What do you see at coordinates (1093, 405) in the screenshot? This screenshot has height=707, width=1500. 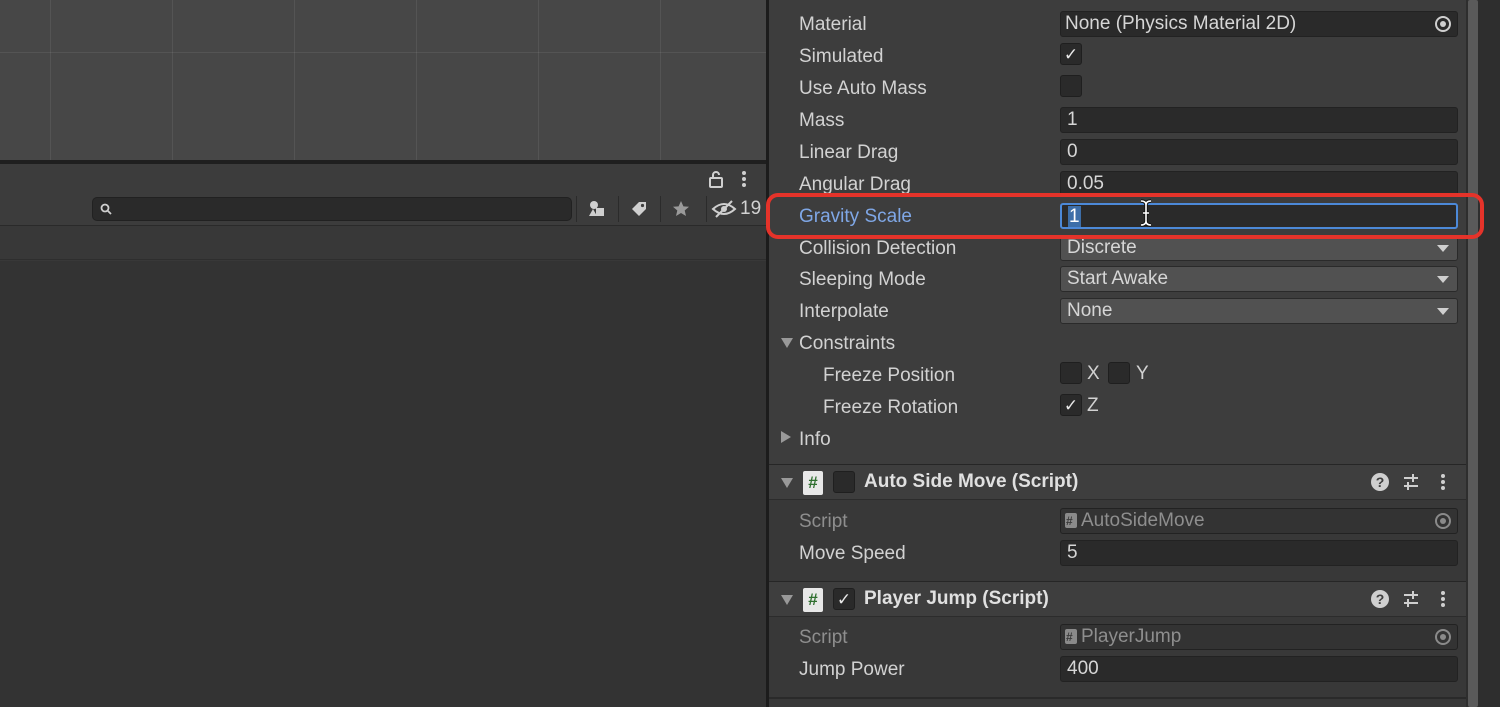 I see `freeze-rotation-z-label: Z` at bounding box center [1093, 405].